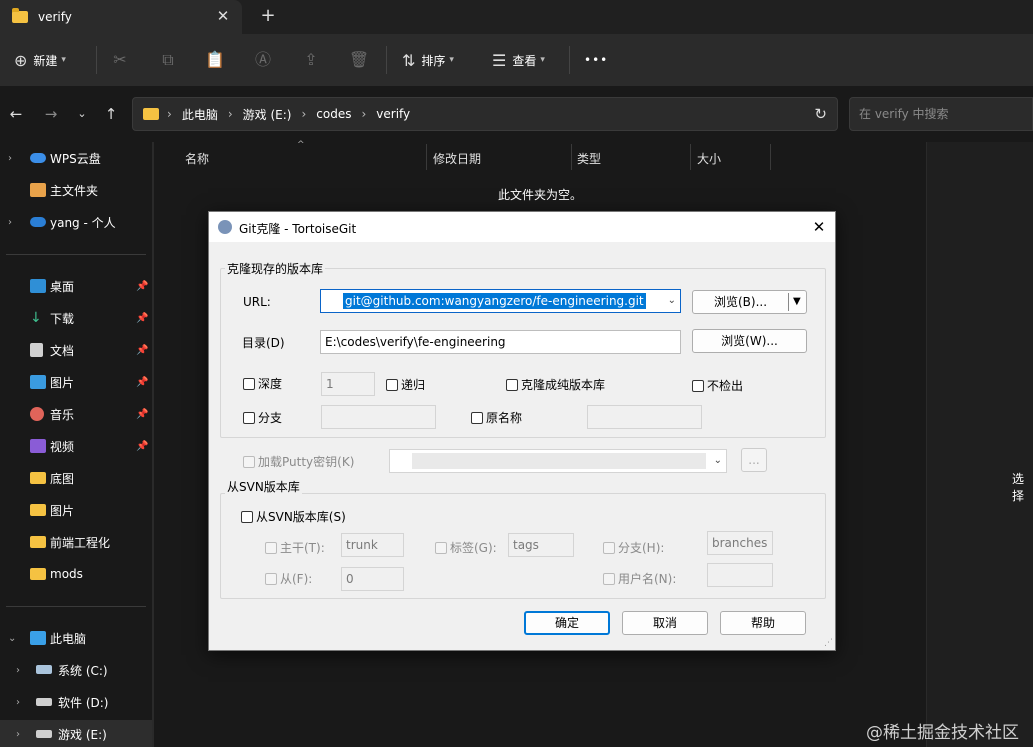 This screenshot has height=747, width=1033. Describe the element at coordinates (298, 461) in the screenshot. I see `putty-key-checkbox: 加载Putty密钥(K)` at that location.